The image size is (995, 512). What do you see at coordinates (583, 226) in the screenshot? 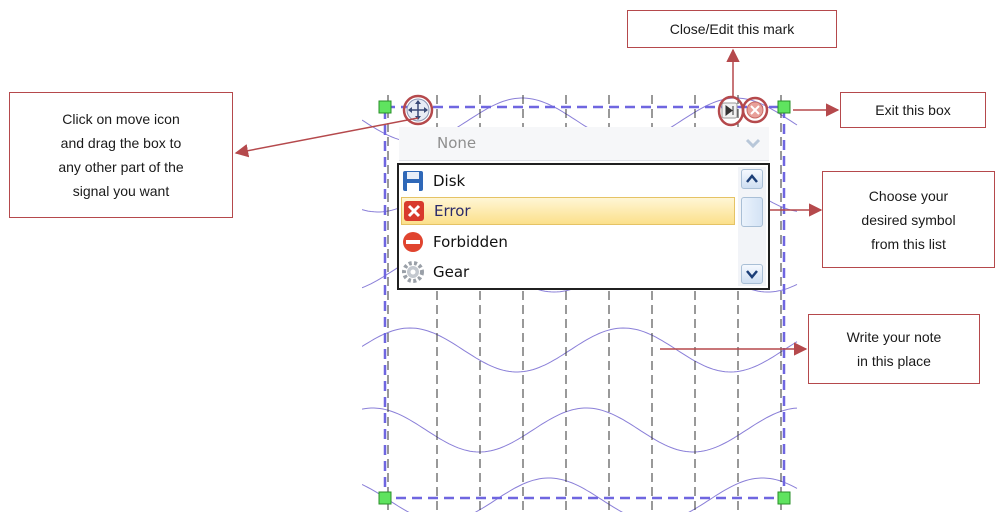
I see `symbol-list: Disk Error Forbidden Gear` at bounding box center [583, 226].